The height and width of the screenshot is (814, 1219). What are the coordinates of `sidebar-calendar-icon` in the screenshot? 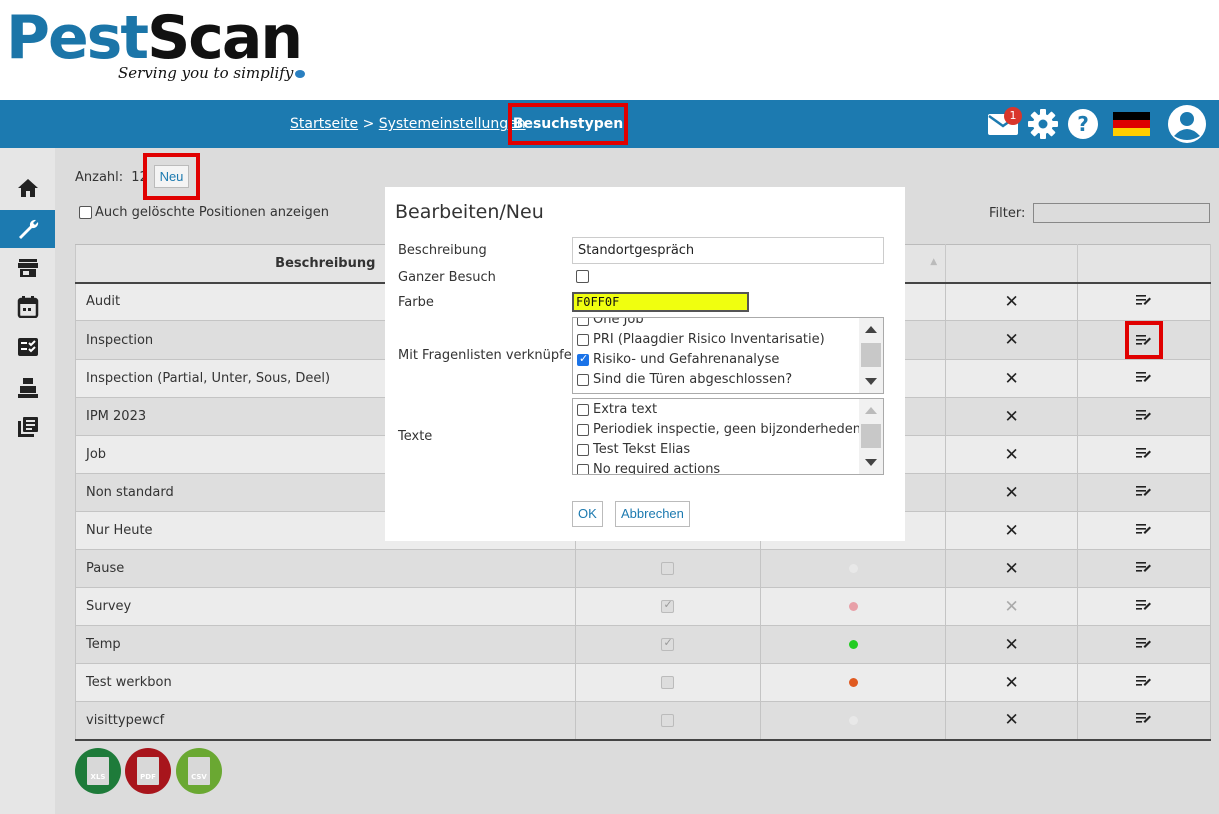 It's located at (27, 307).